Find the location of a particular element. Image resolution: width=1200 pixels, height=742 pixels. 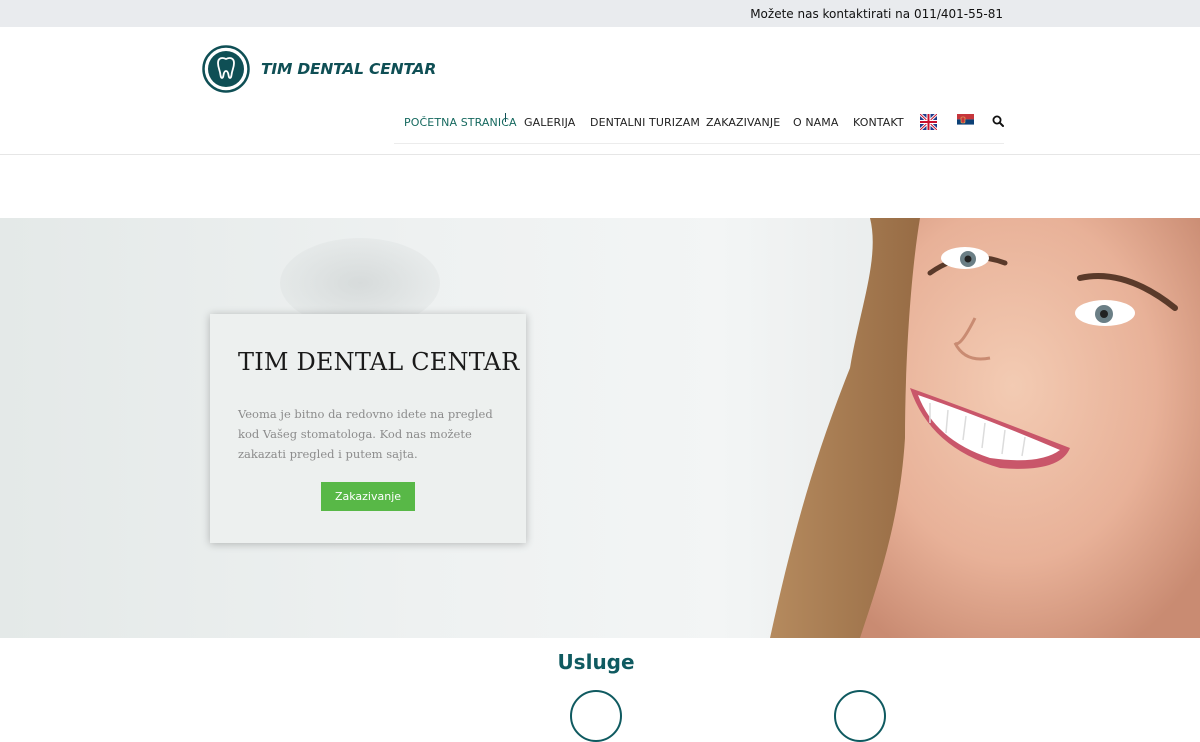

nav-item-kontakt: KONTAKT is located at coordinates (878, 122).